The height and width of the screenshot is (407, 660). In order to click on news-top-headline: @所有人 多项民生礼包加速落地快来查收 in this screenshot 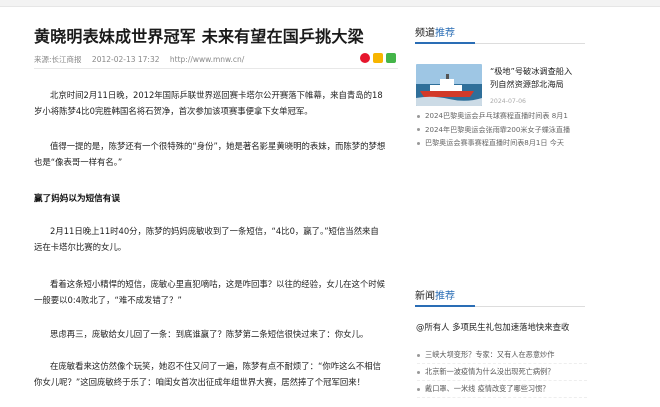, I will do `click(492, 327)`.